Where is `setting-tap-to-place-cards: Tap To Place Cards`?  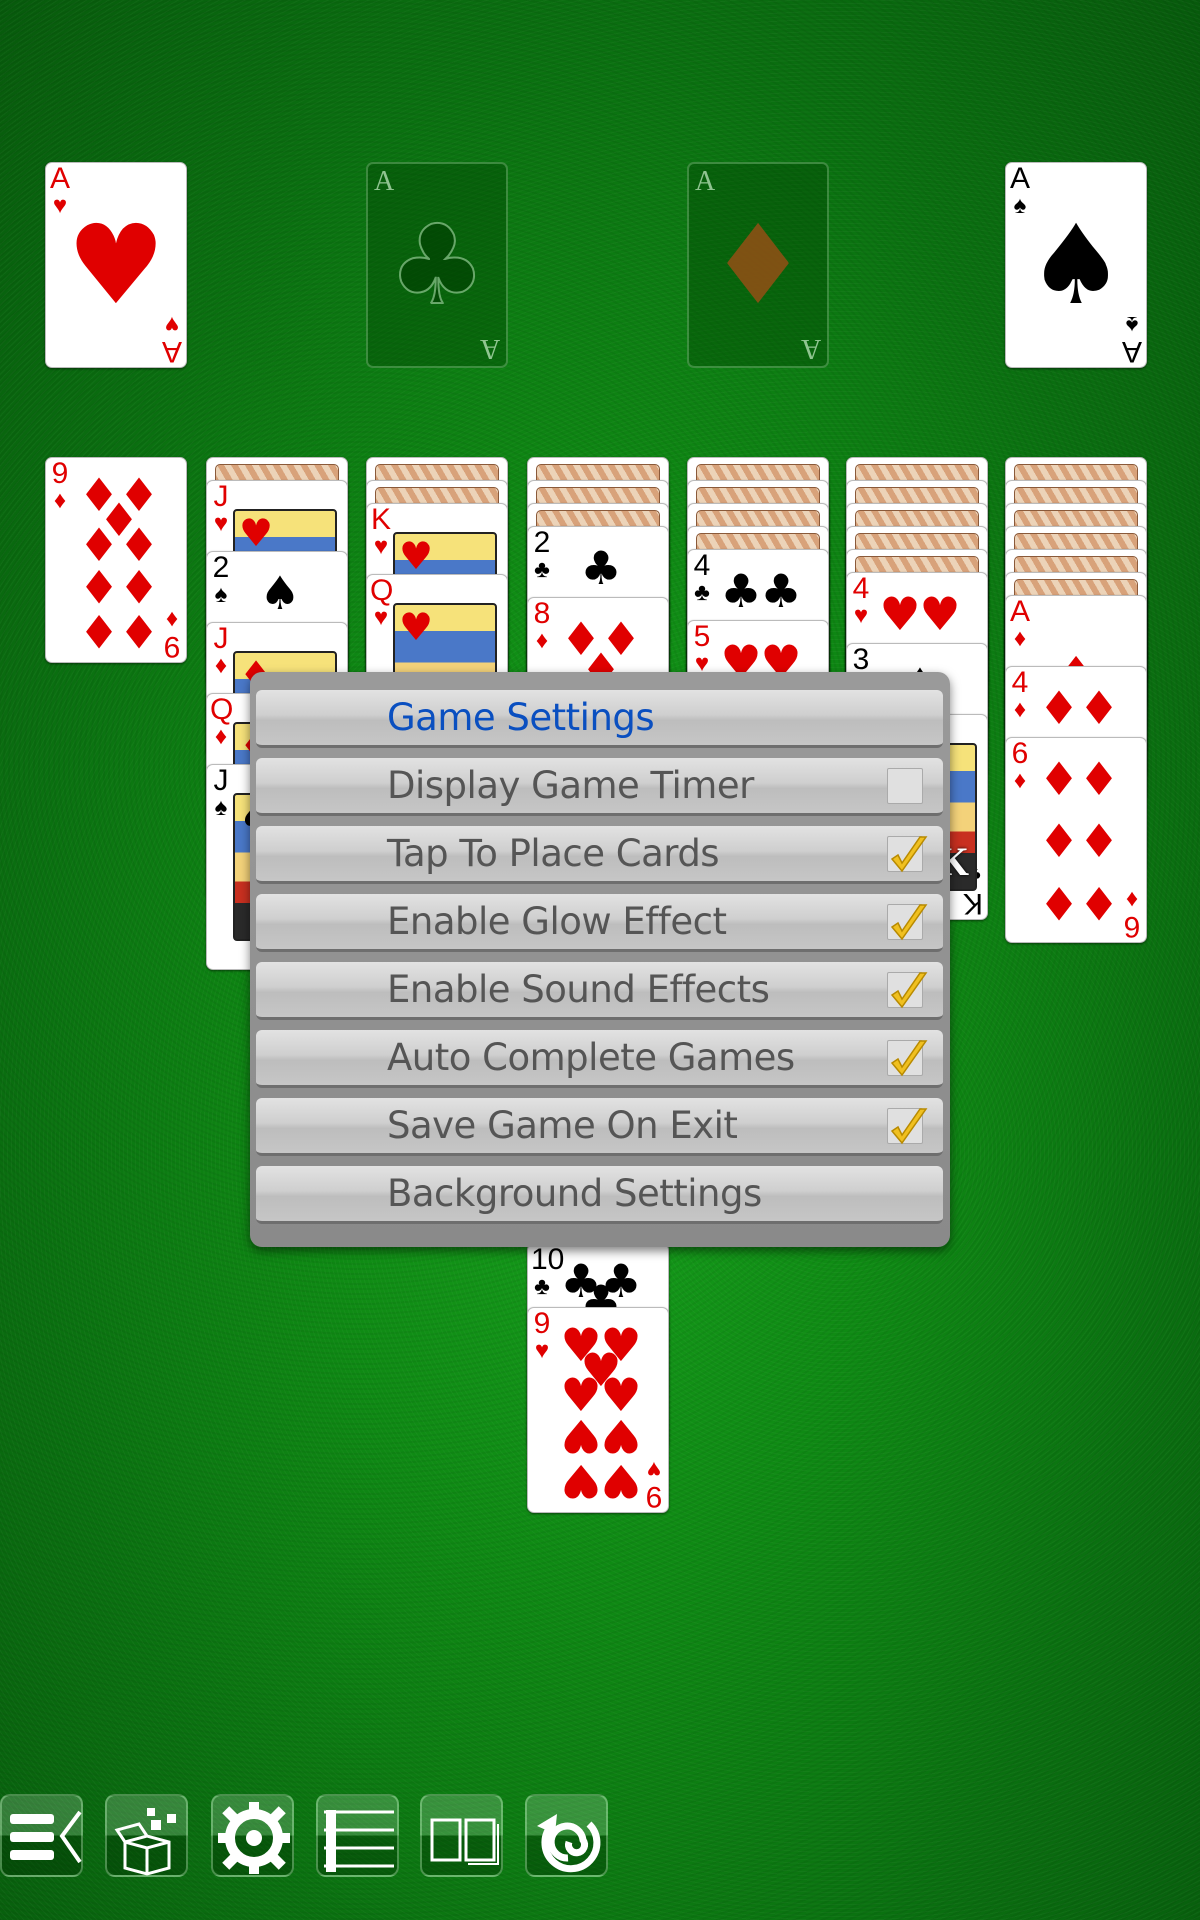
setting-tap-to-place-cards: Tap To Place Cards is located at coordinates (599, 855).